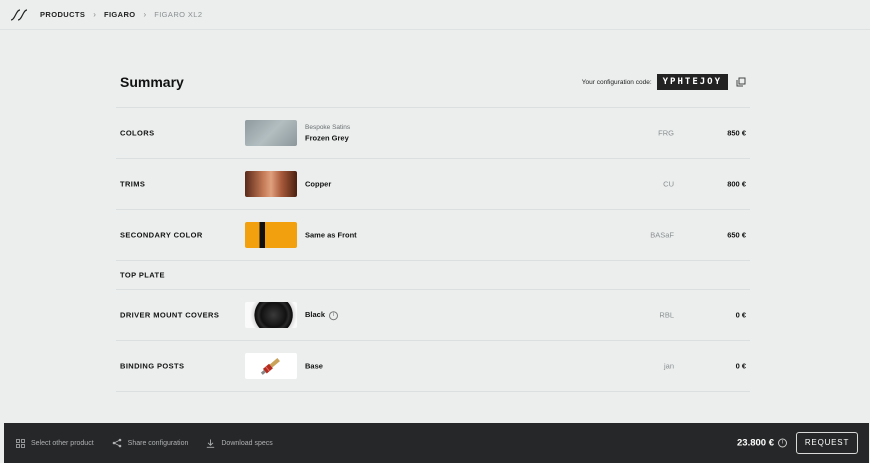  I want to click on download-icon, so click(211, 443).